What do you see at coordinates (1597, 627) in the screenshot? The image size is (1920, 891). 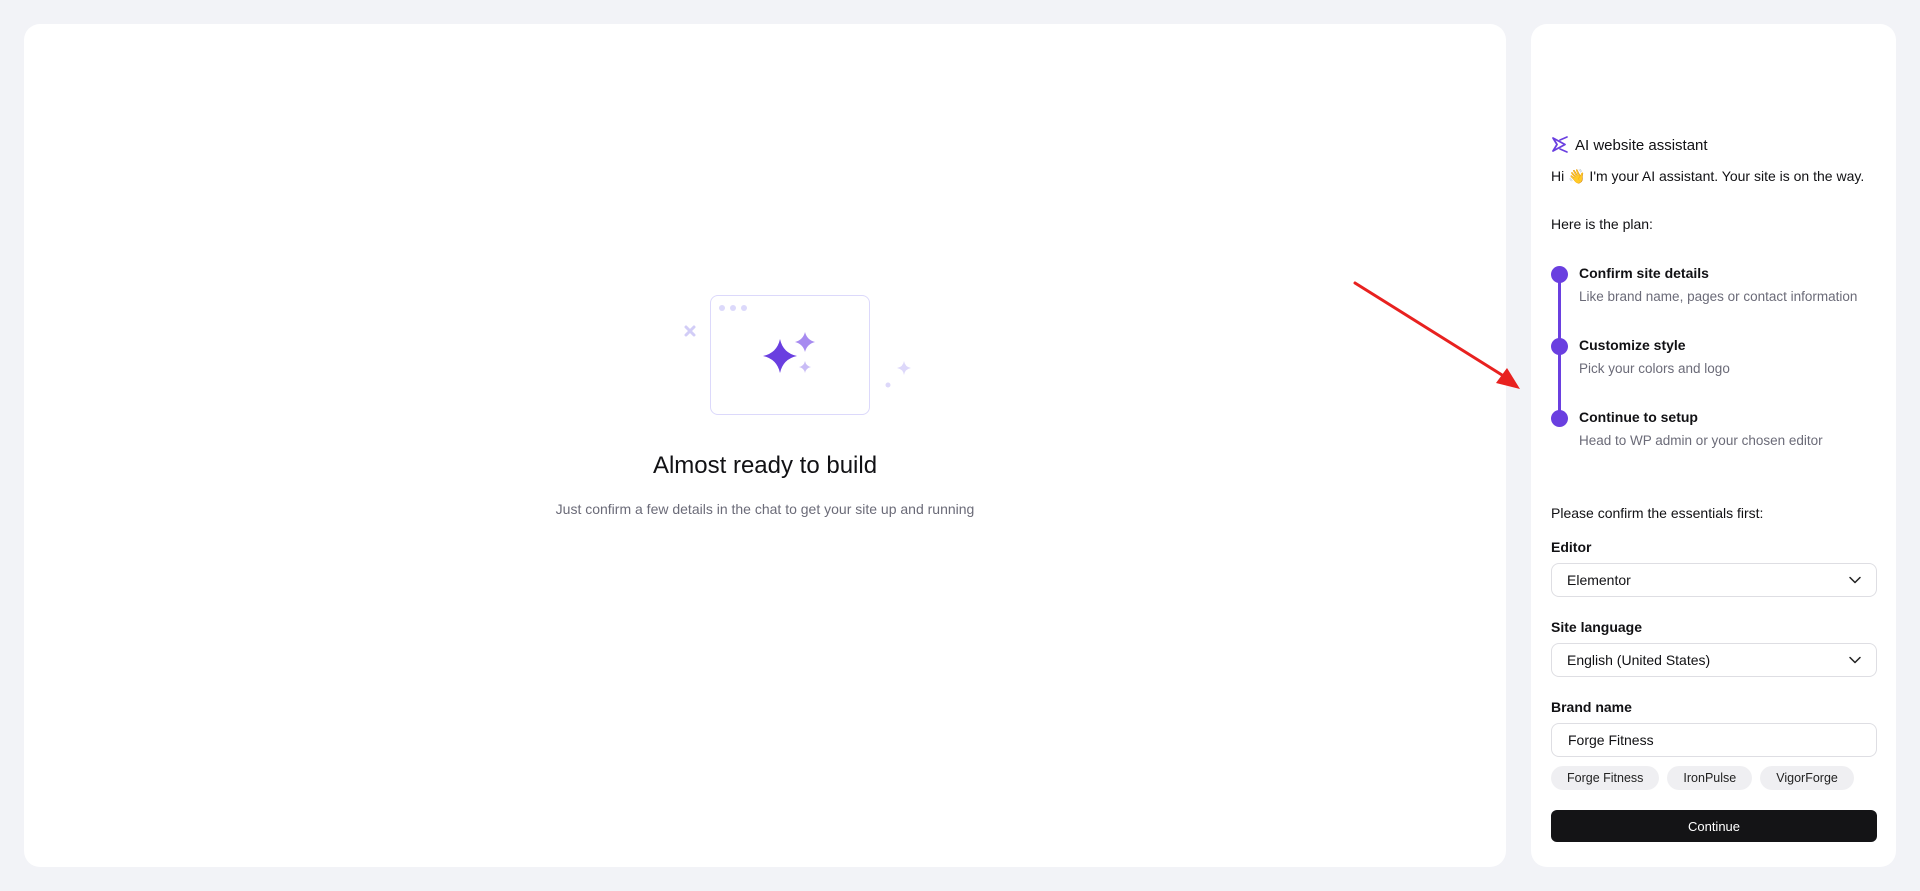 I see `language-label: Site language` at bounding box center [1597, 627].